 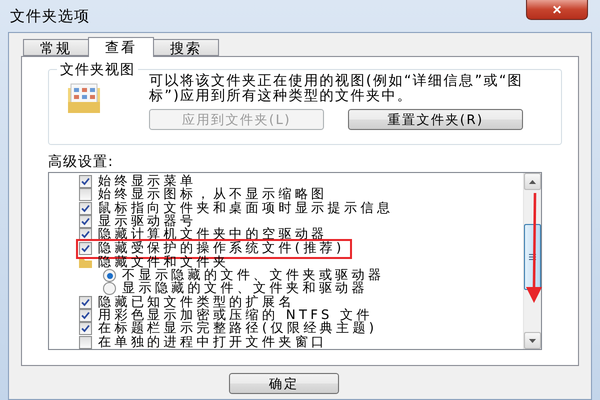 What do you see at coordinates (186, 47) in the screenshot?
I see `tab: 搜索` at bounding box center [186, 47].